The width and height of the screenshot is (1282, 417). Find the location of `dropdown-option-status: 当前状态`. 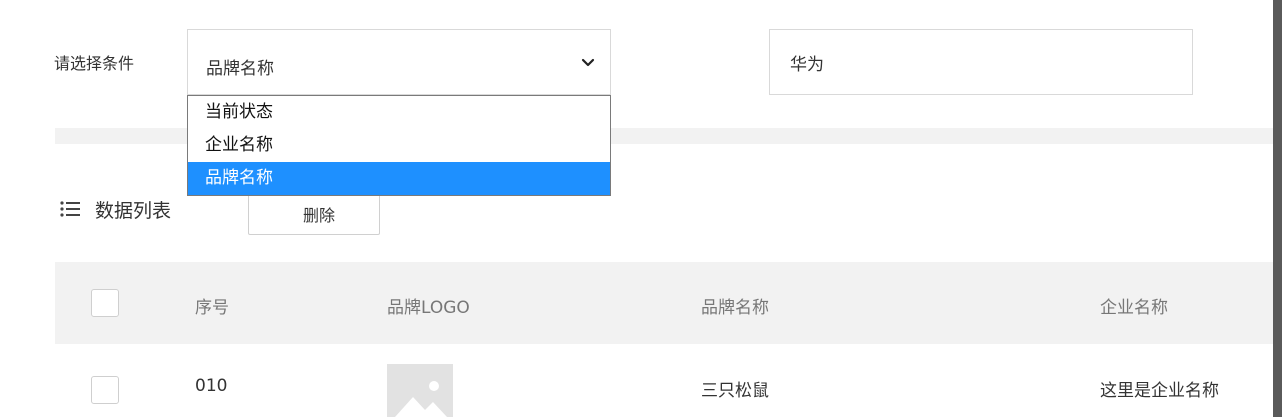

dropdown-option-status: 当前状态 is located at coordinates (399, 112).